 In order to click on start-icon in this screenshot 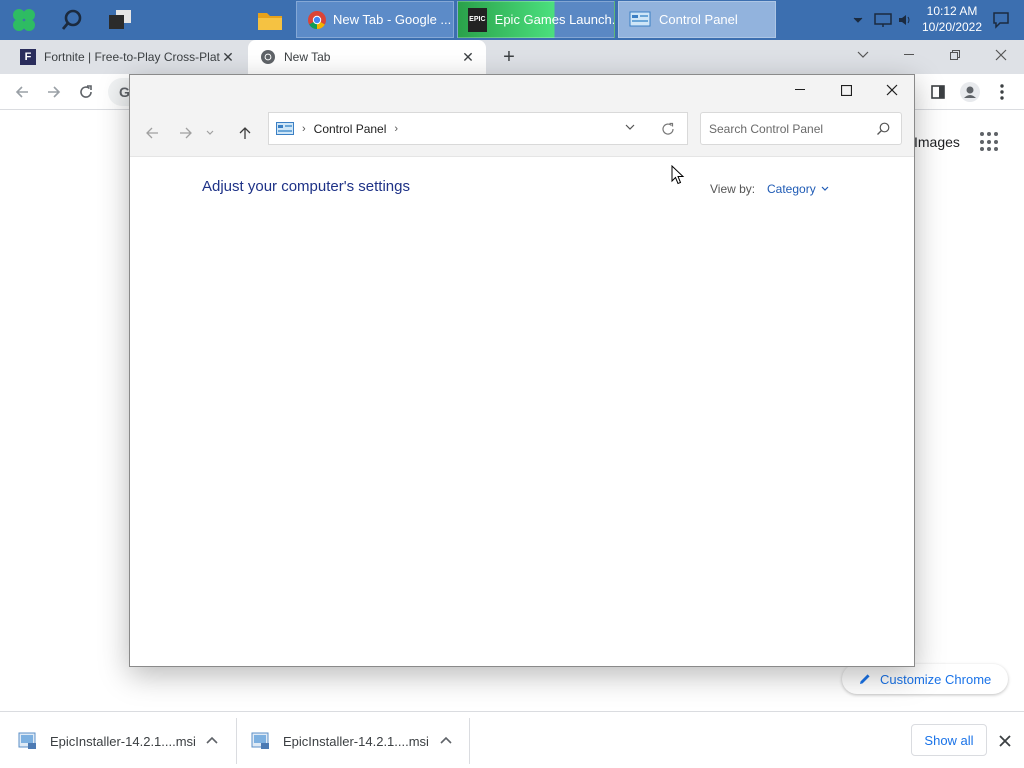, I will do `click(24, 20)`.